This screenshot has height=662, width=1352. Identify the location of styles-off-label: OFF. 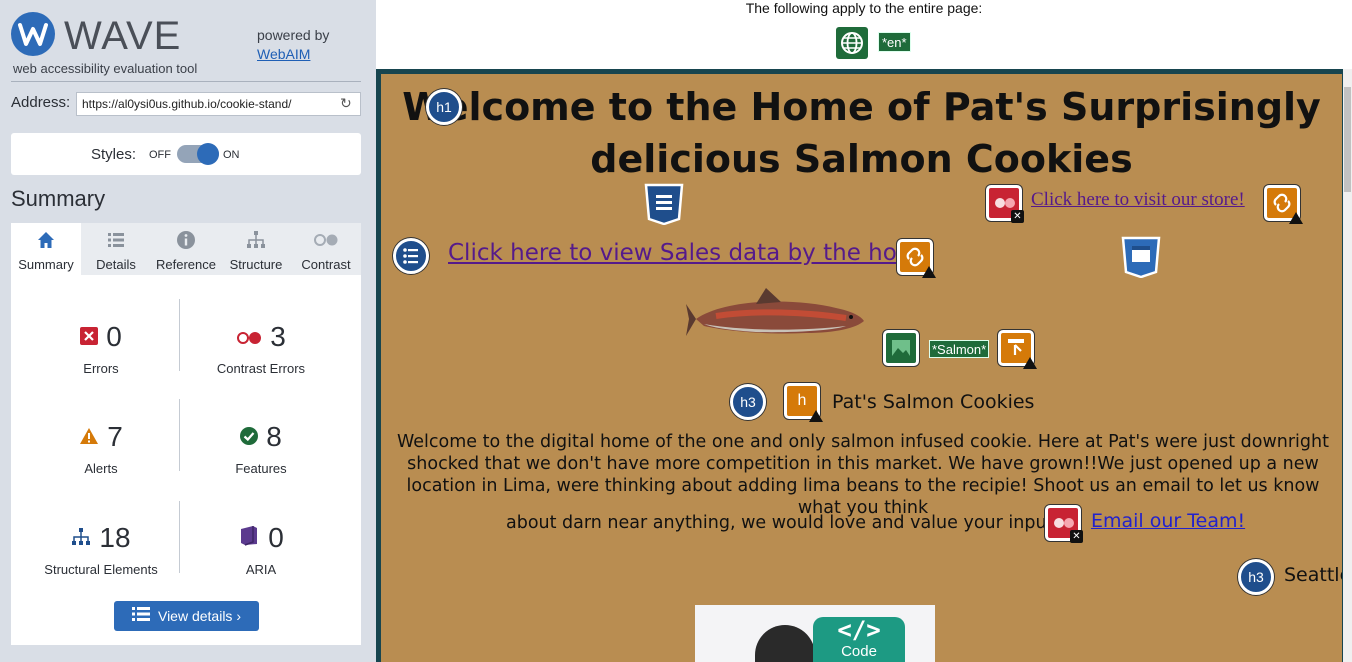
(160, 155).